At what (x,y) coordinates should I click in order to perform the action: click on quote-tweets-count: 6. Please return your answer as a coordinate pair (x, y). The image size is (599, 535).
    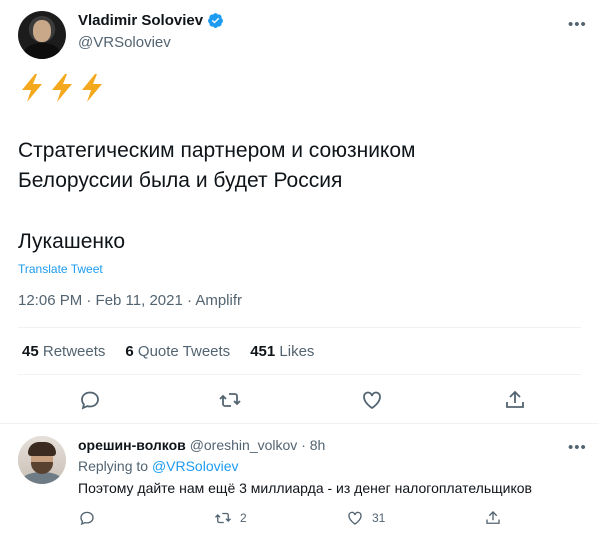
    Looking at the image, I should click on (129, 351).